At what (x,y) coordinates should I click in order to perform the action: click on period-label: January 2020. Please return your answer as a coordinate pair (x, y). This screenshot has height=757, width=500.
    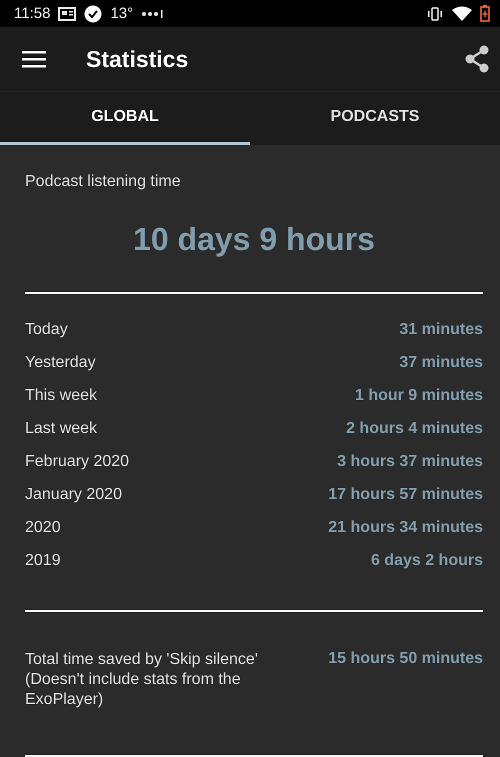
    Looking at the image, I should click on (73, 495).